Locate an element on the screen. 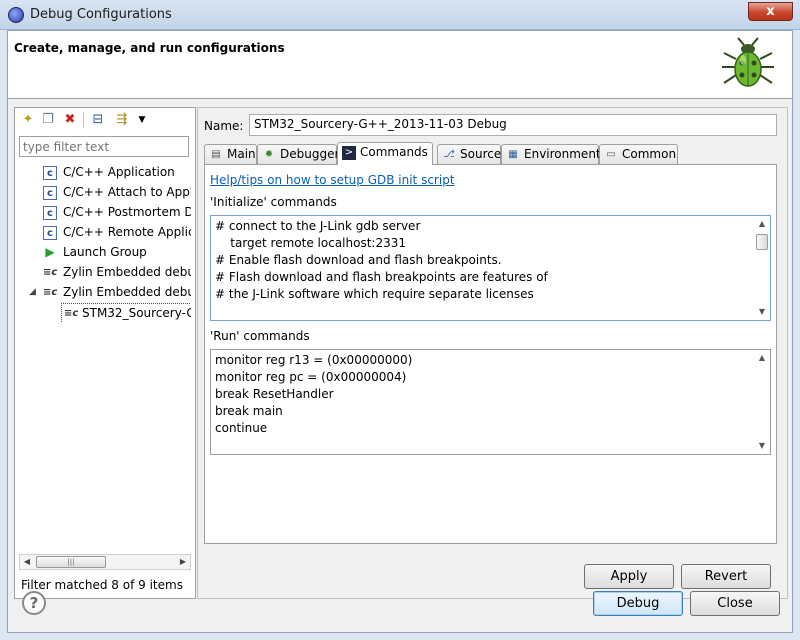 Image resolution: width=800 pixels, height=640 pixels. tree-item-cpp-attach: cC/C++ Attach to Application is located at coordinates (117, 192).